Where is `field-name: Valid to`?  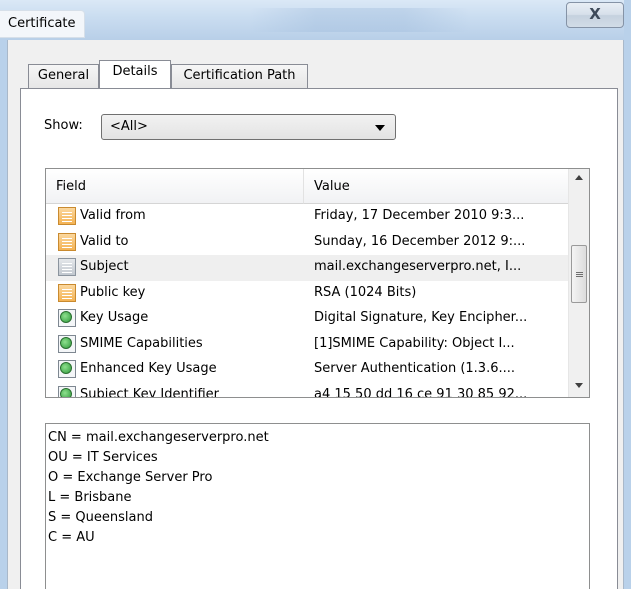
field-name: Valid to is located at coordinates (104, 241).